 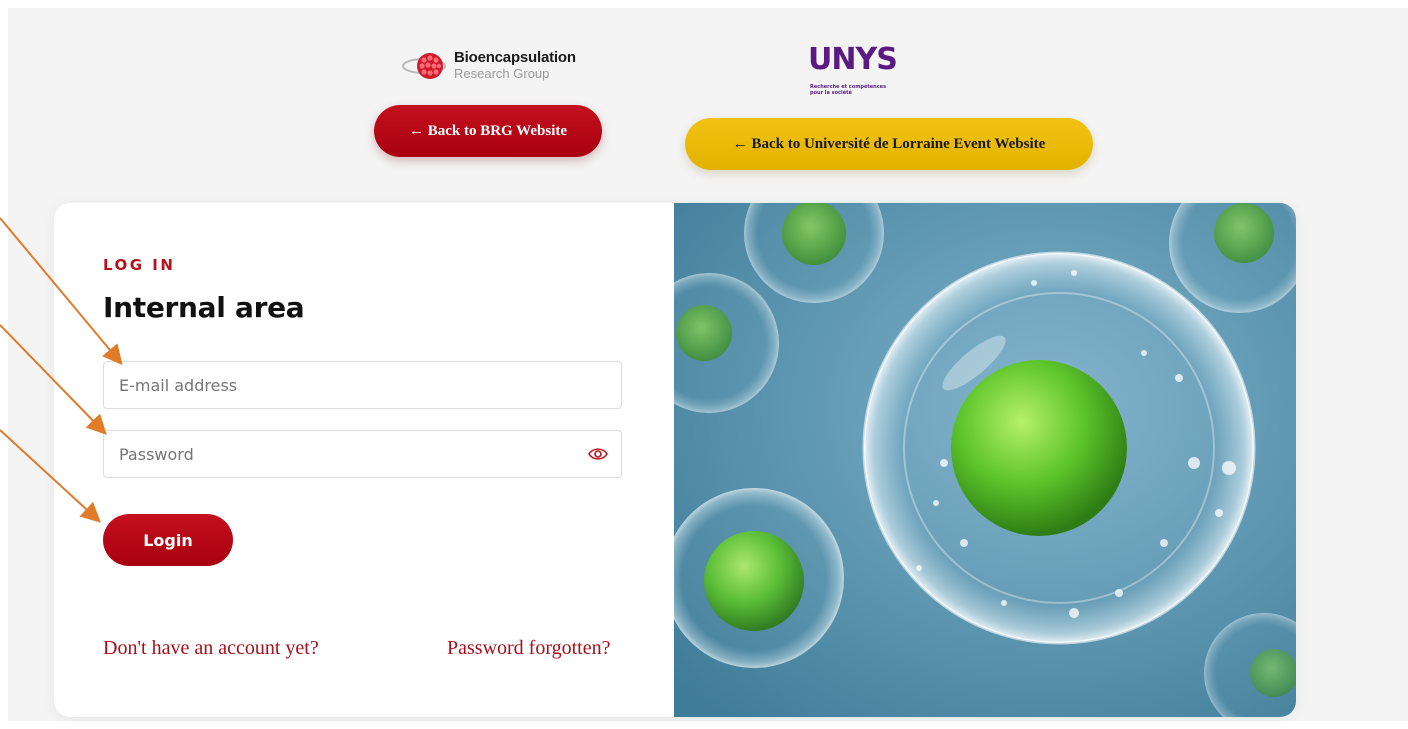 I want to click on password-forgotten-link: Password forgotten?, so click(x=529, y=648).